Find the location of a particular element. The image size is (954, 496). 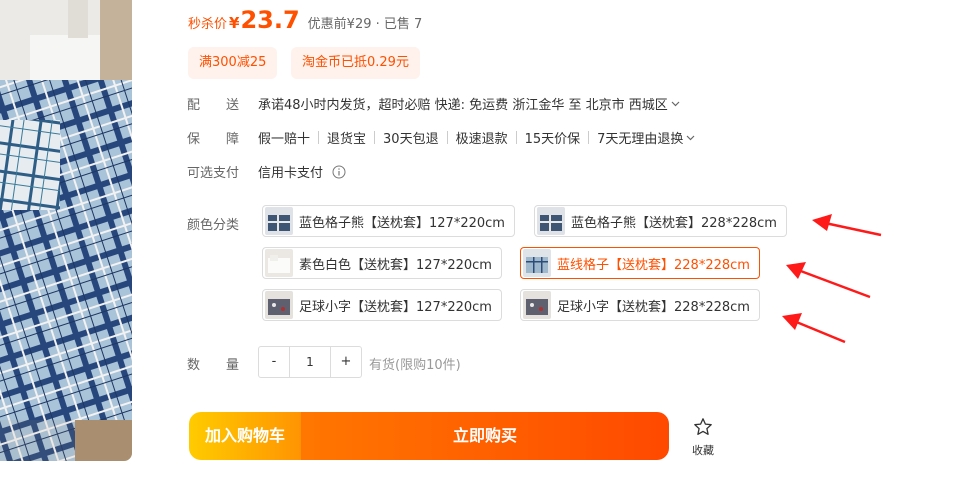

guarantee-item: 退货宝 is located at coordinates (347, 139).